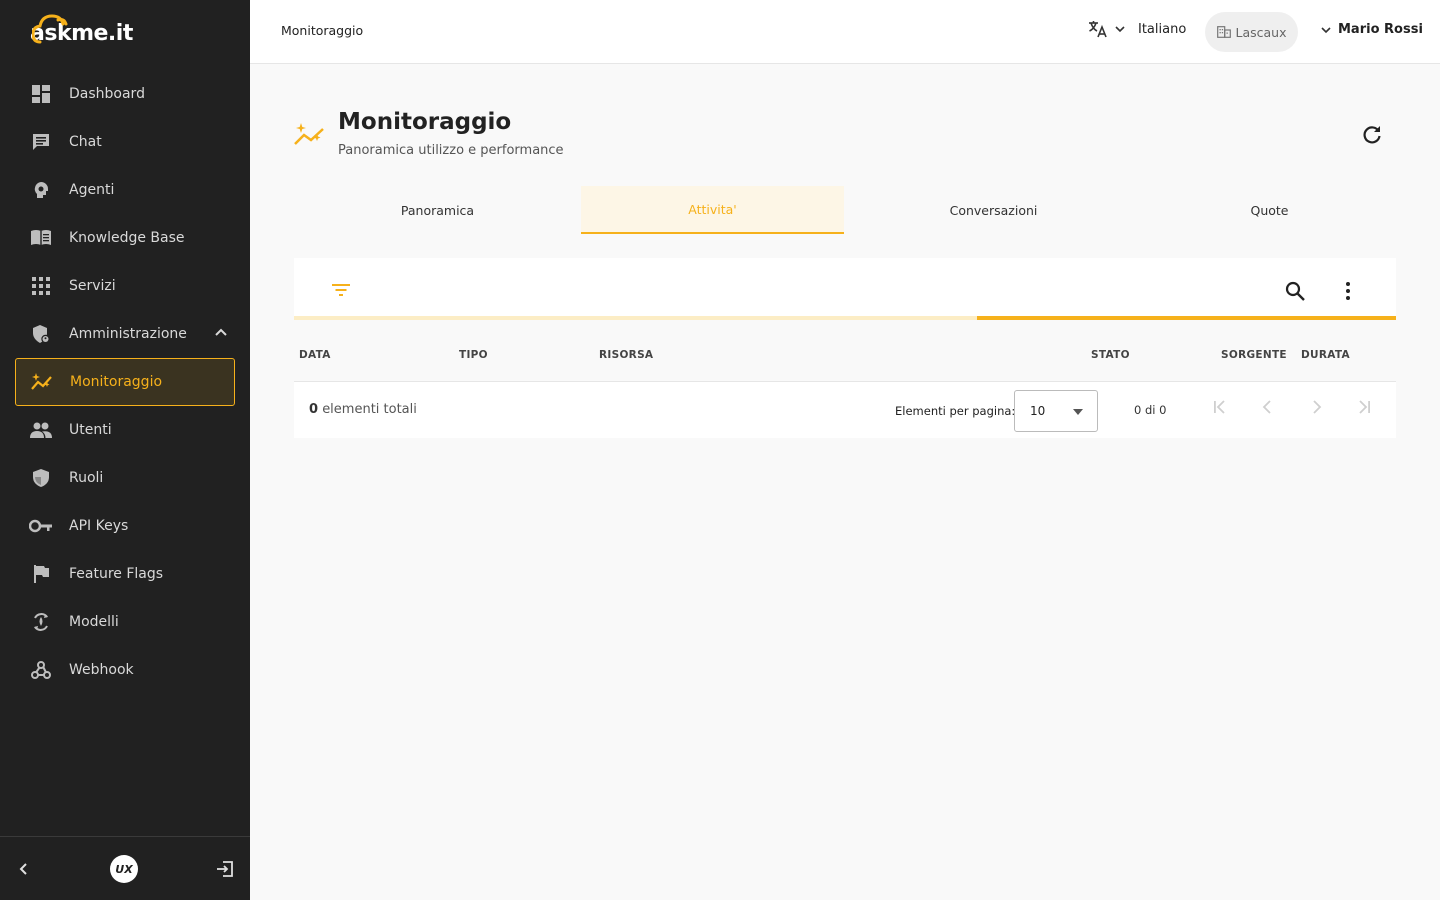 Image resolution: width=1440 pixels, height=900 pixels. Describe the element at coordinates (125, 286) in the screenshot. I see `sidebar-item-servizi: Servizi` at that location.